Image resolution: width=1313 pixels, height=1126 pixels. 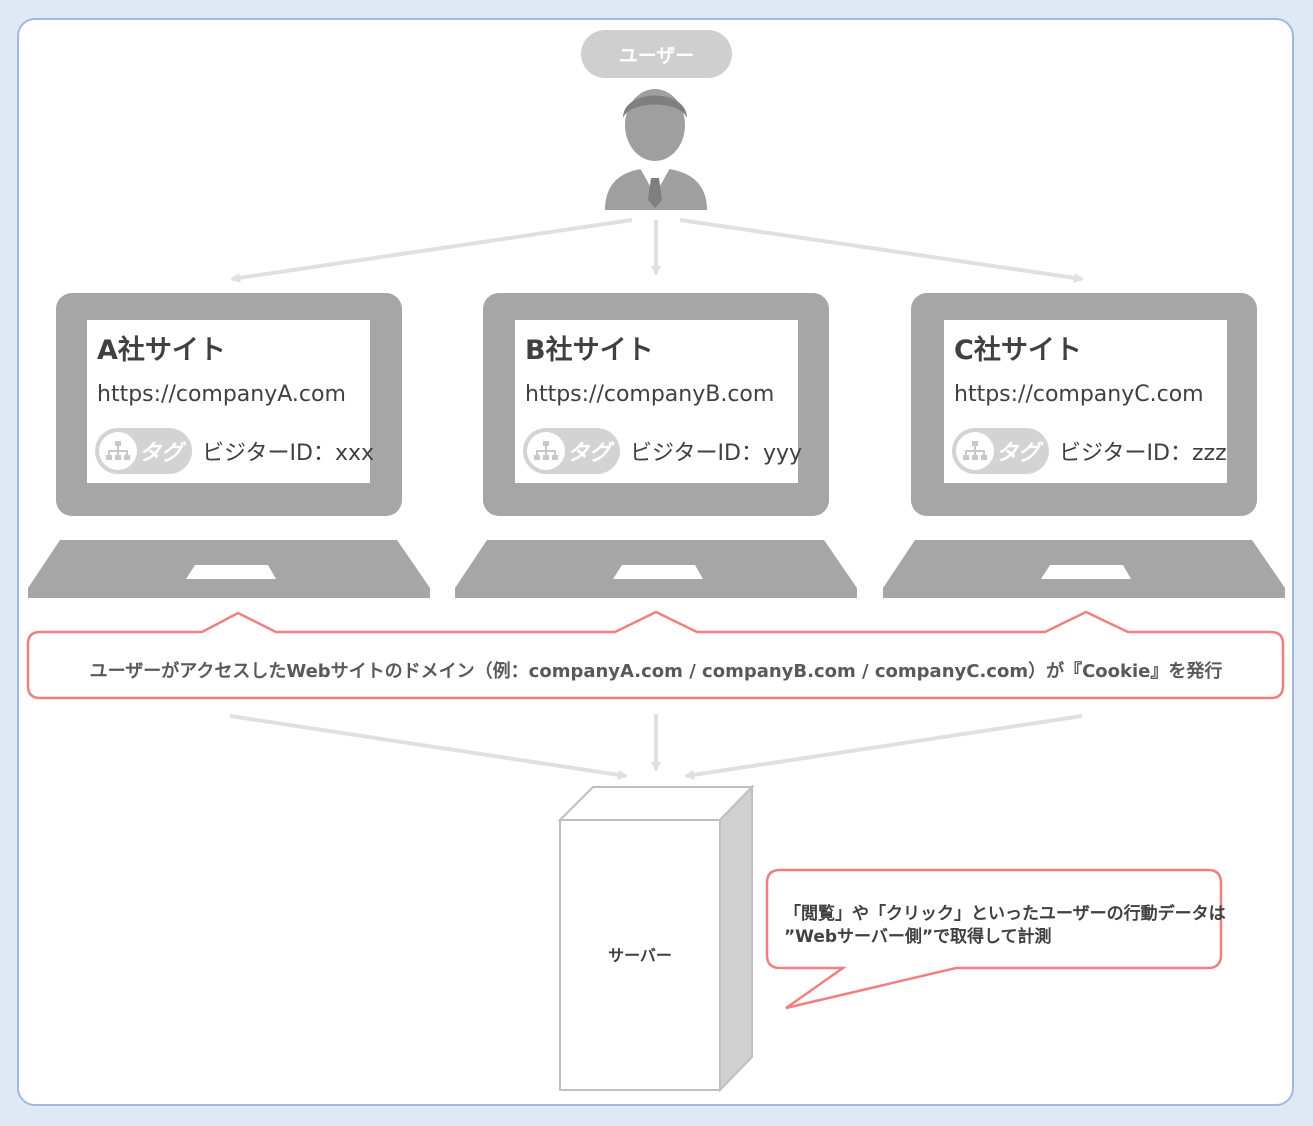 I want to click on user-person-icon, so click(x=656, y=149).